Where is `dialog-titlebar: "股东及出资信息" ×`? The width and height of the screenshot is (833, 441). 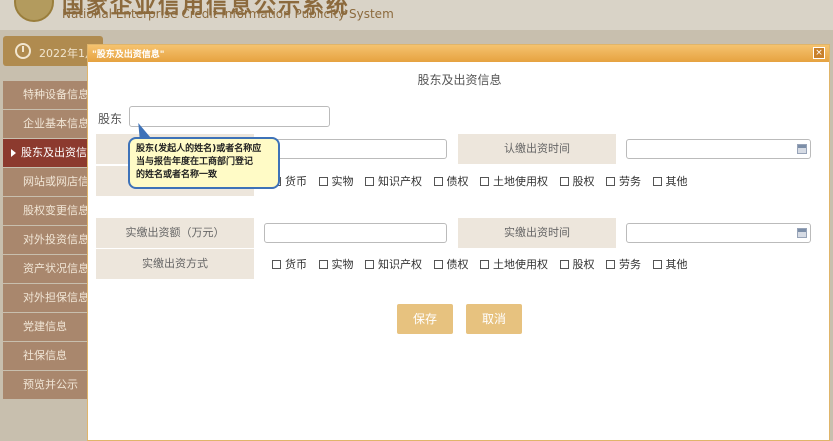
dialog-titlebar: "股东及出资信息" × is located at coordinates (458, 53).